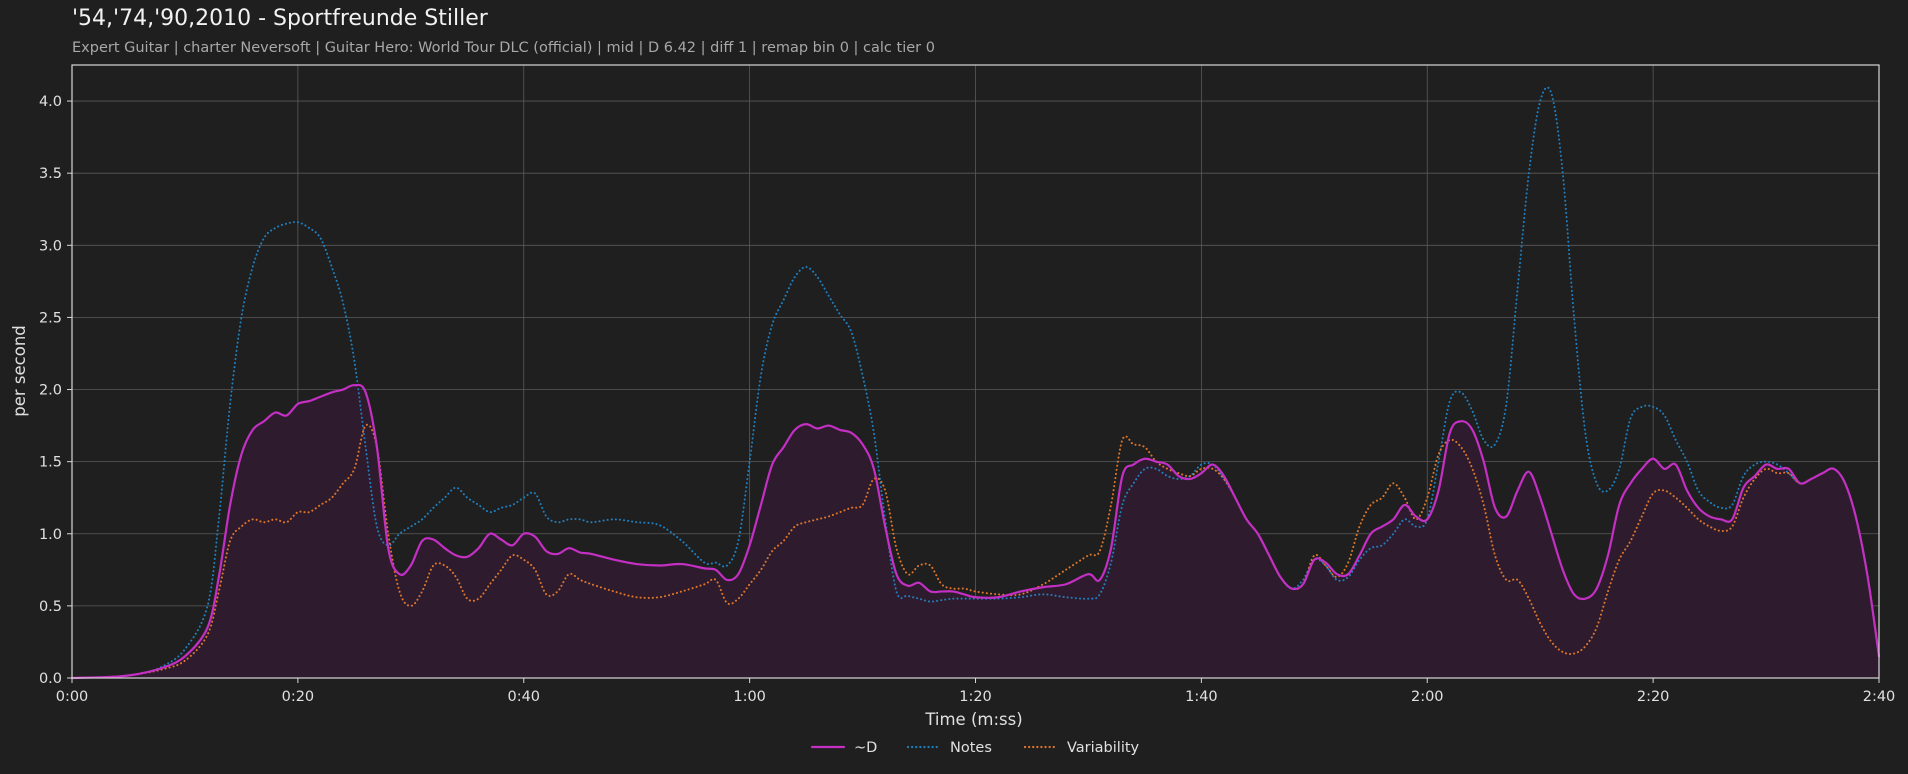 This screenshot has height=774, width=1908. Describe the element at coordinates (50, 246) in the screenshot. I see `y-tick-label: 3.0` at that location.